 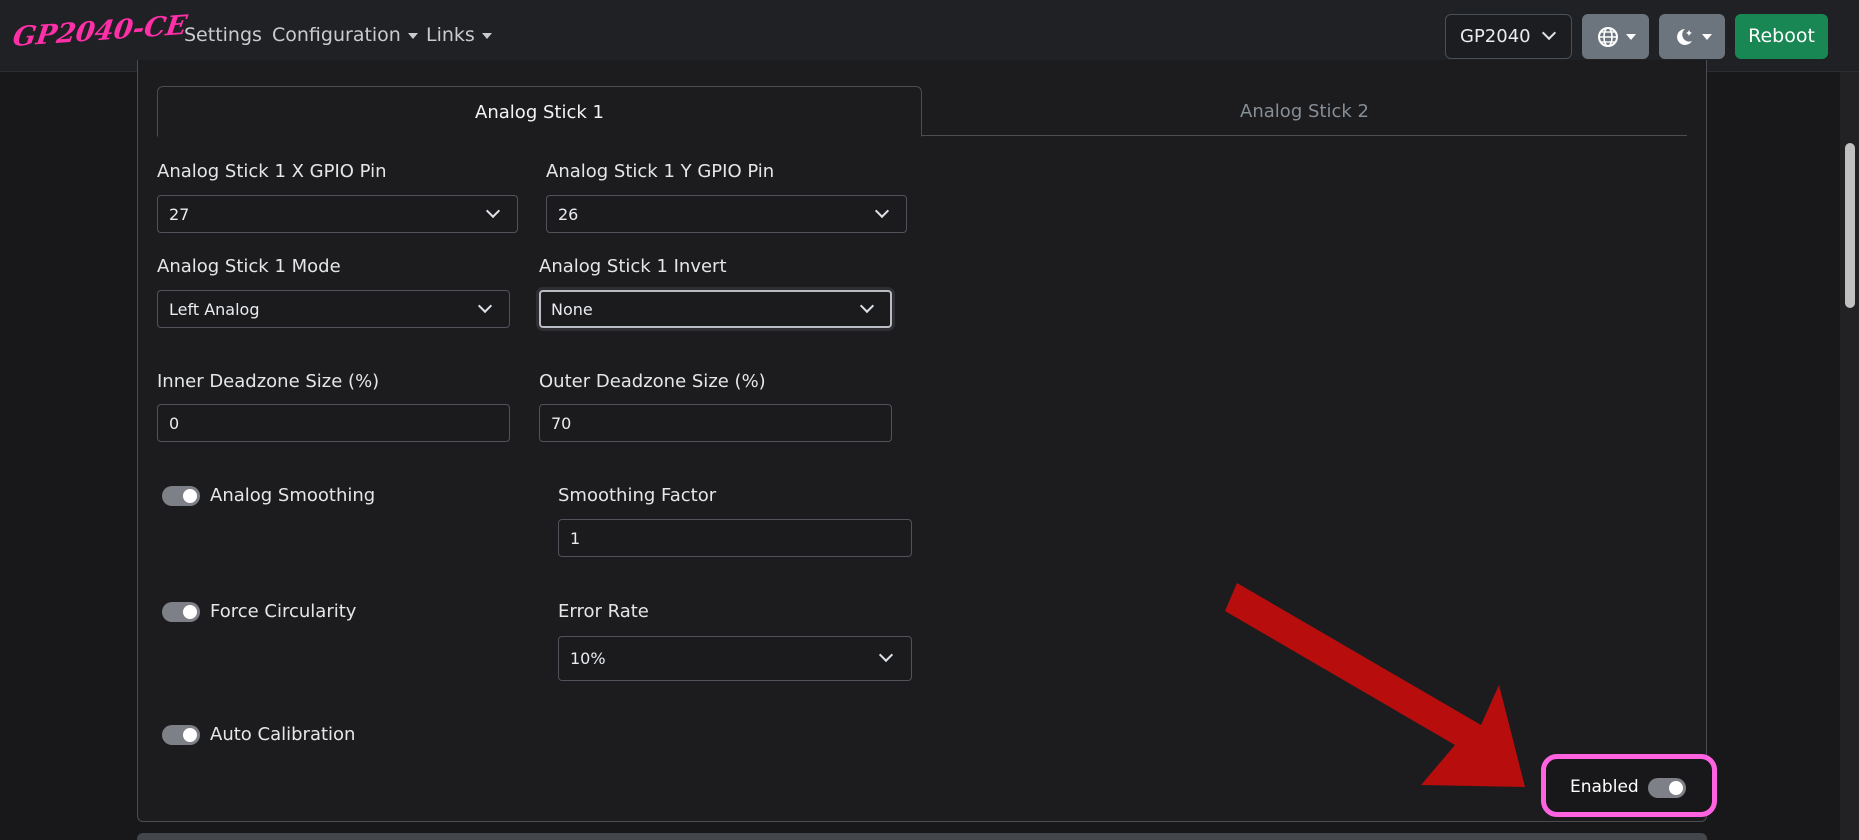 I want to click on theme-button, so click(x=1692, y=36).